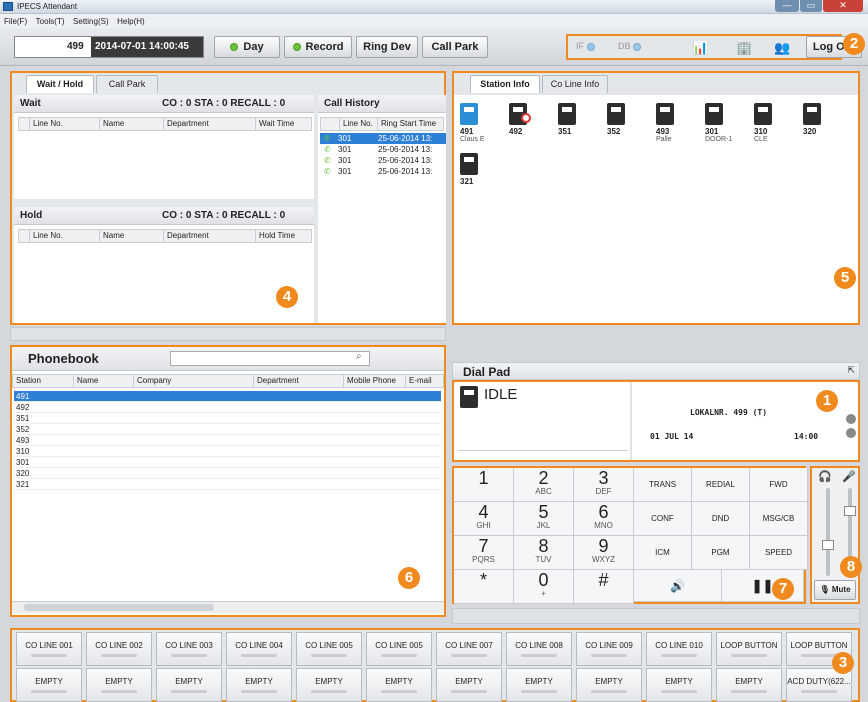  I want to click on badge-8: 8, so click(851, 567).